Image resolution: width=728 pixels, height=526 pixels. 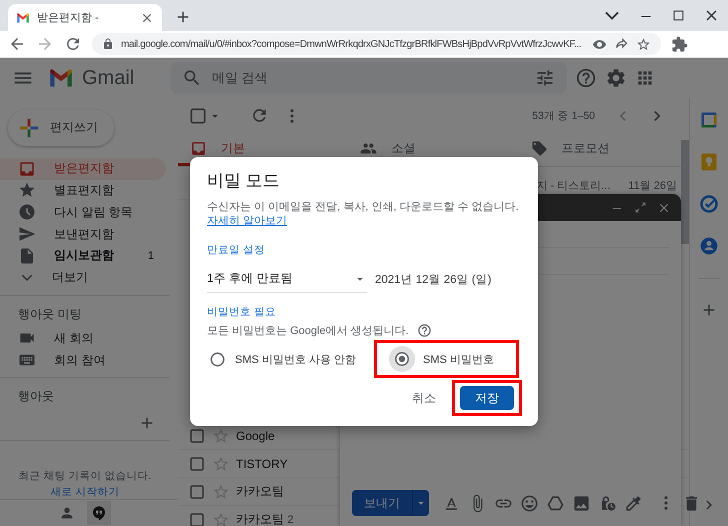 I want to click on sender-name: TISTORY, so click(x=262, y=463).